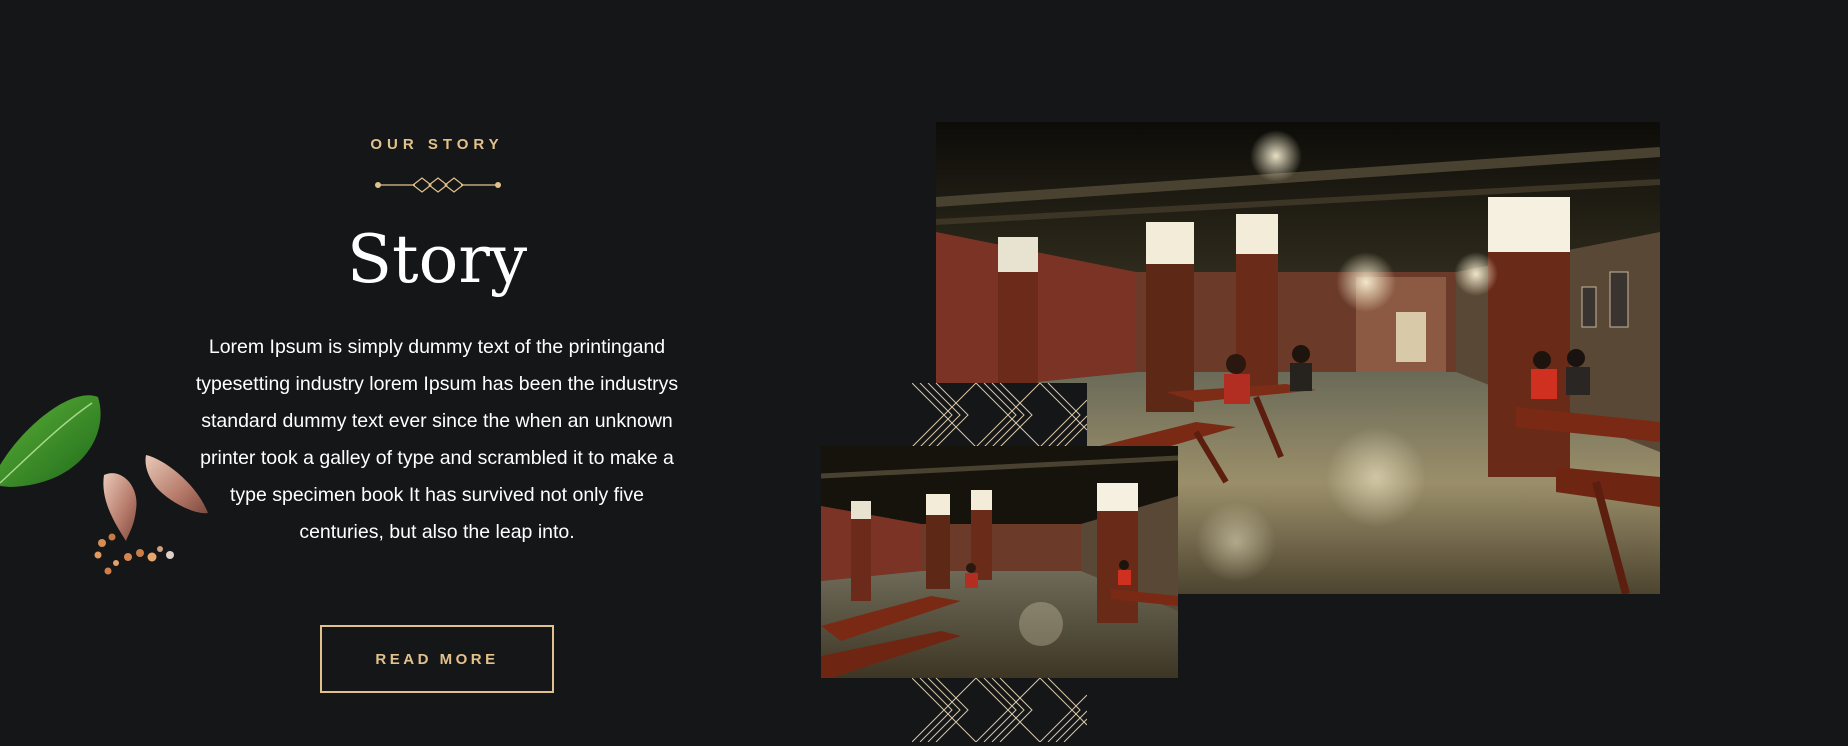 This screenshot has height=746, width=1848. I want to click on spices-illustration, so click(104, 485).